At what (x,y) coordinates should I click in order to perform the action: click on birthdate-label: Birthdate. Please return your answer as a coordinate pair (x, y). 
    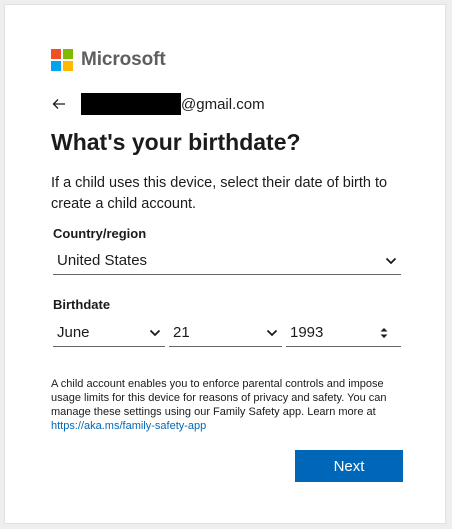
    Looking at the image, I should click on (82, 304).